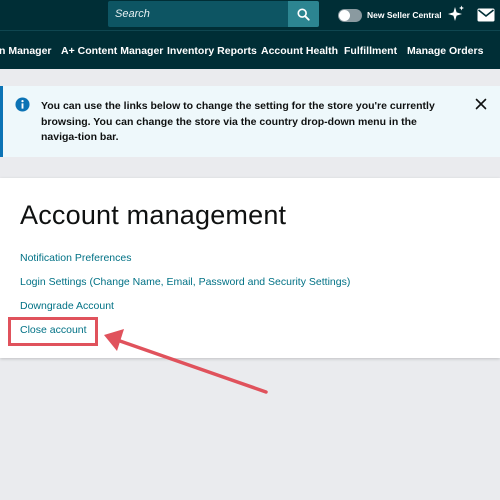 Image resolution: width=500 pixels, height=500 pixels. Describe the element at coordinates (198, 14) in the screenshot. I see `search-input` at that location.